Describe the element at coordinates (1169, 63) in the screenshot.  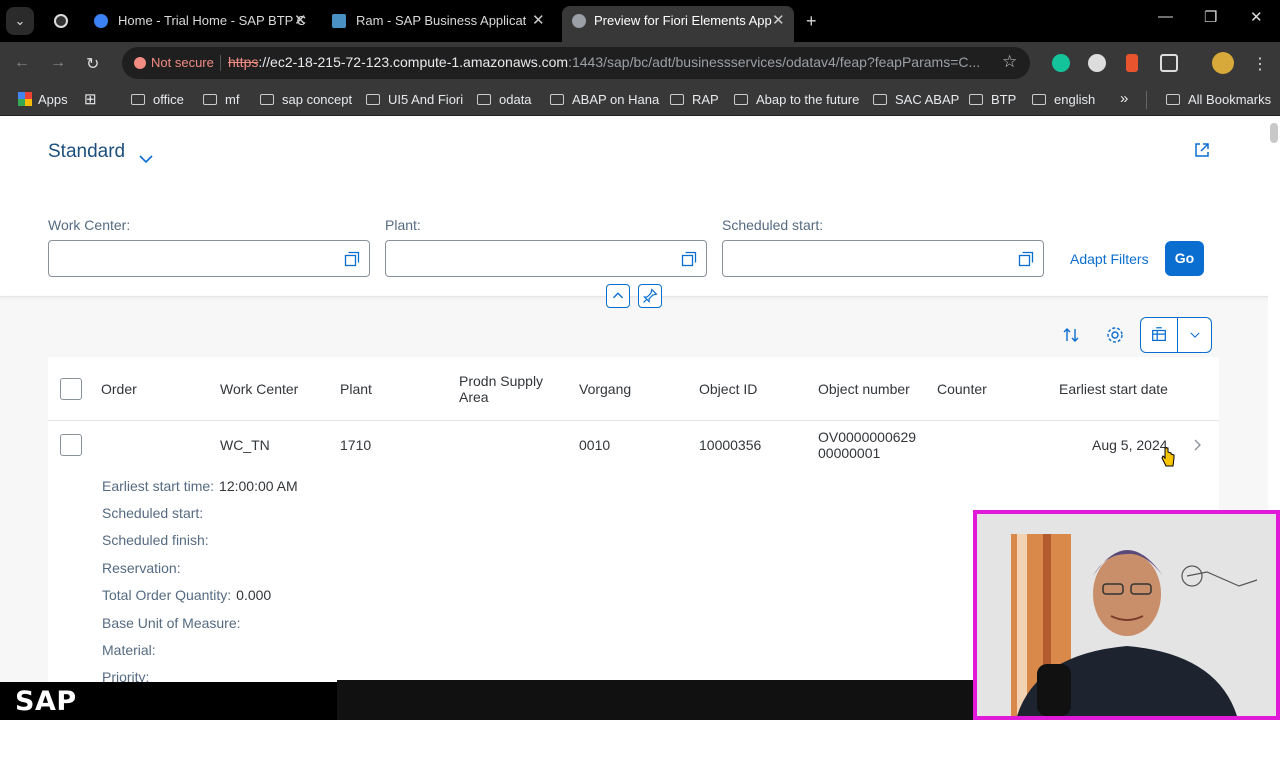
I see `extensions-puzzle-icon` at that location.